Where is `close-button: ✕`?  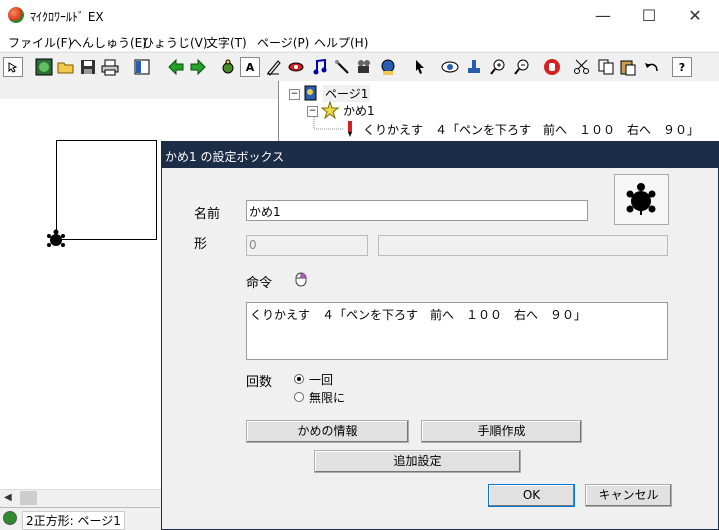
close-button: ✕ is located at coordinates (695, 15).